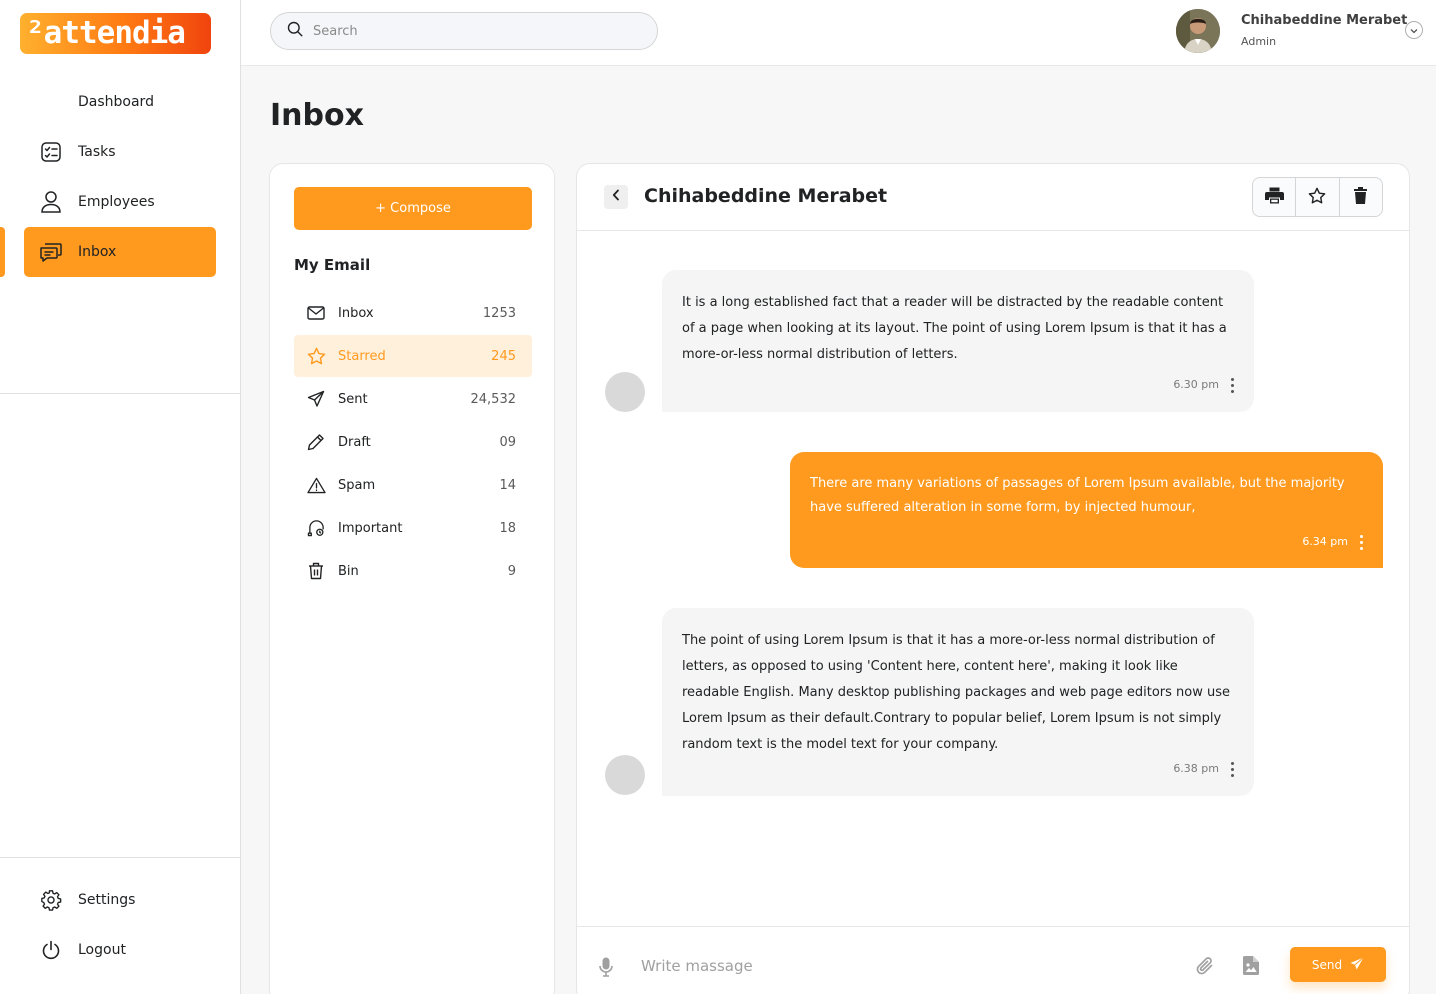  What do you see at coordinates (499, 313) in the screenshot?
I see `folder-count: 1253` at bounding box center [499, 313].